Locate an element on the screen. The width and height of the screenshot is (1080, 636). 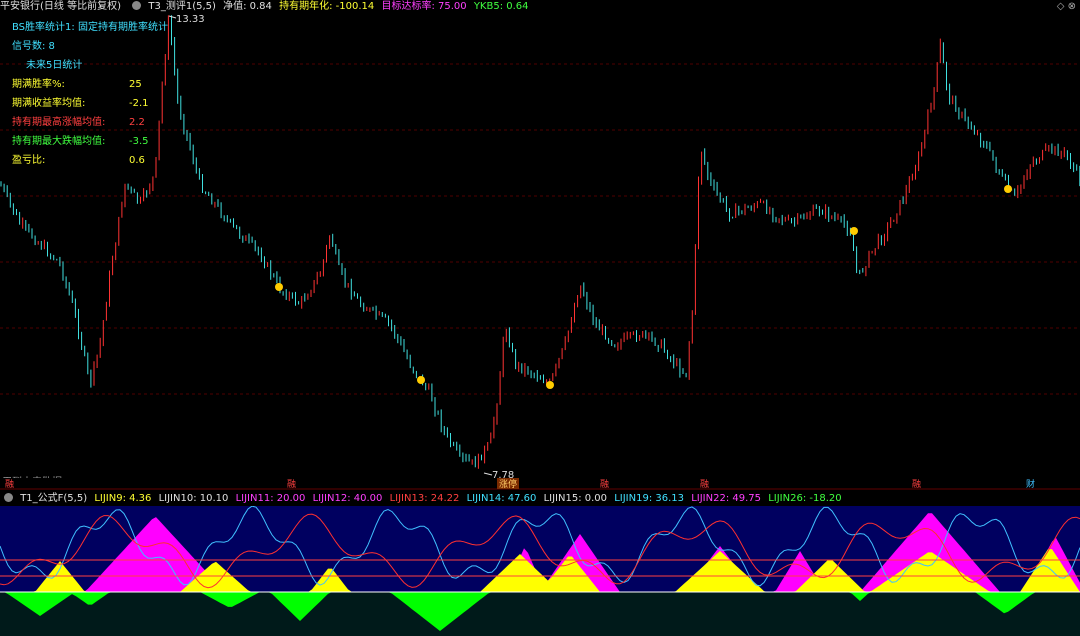
close-circle-icon: ⊗ is located at coordinates (1072, 6).